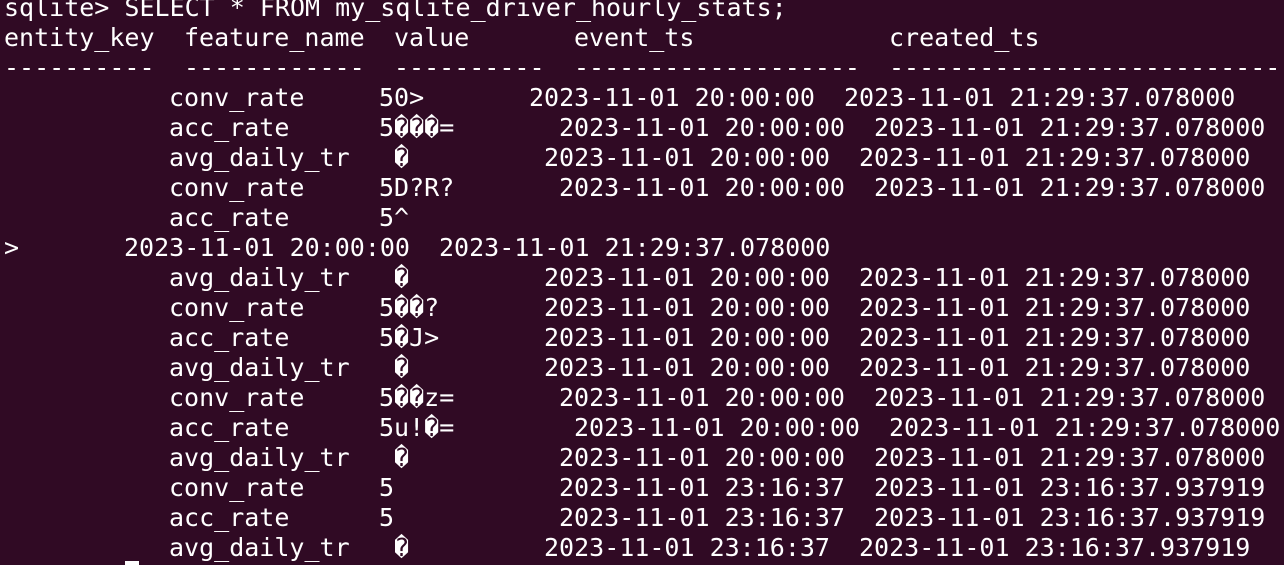 Image resolution: width=1284 pixels, height=565 pixels. I want to click on value-cell: 5u!�=, so click(417, 427).